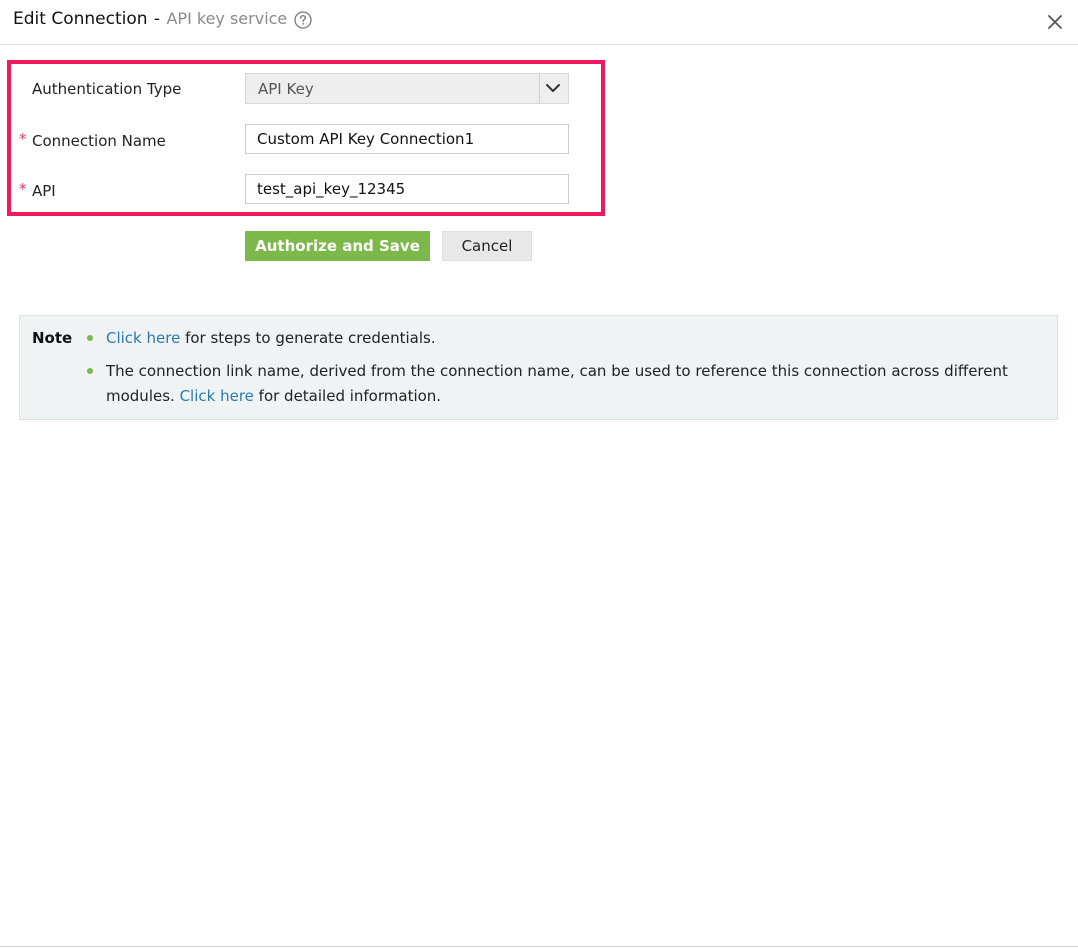  What do you see at coordinates (407, 88) in the screenshot?
I see `auth-type-select: API Key` at bounding box center [407, 88].